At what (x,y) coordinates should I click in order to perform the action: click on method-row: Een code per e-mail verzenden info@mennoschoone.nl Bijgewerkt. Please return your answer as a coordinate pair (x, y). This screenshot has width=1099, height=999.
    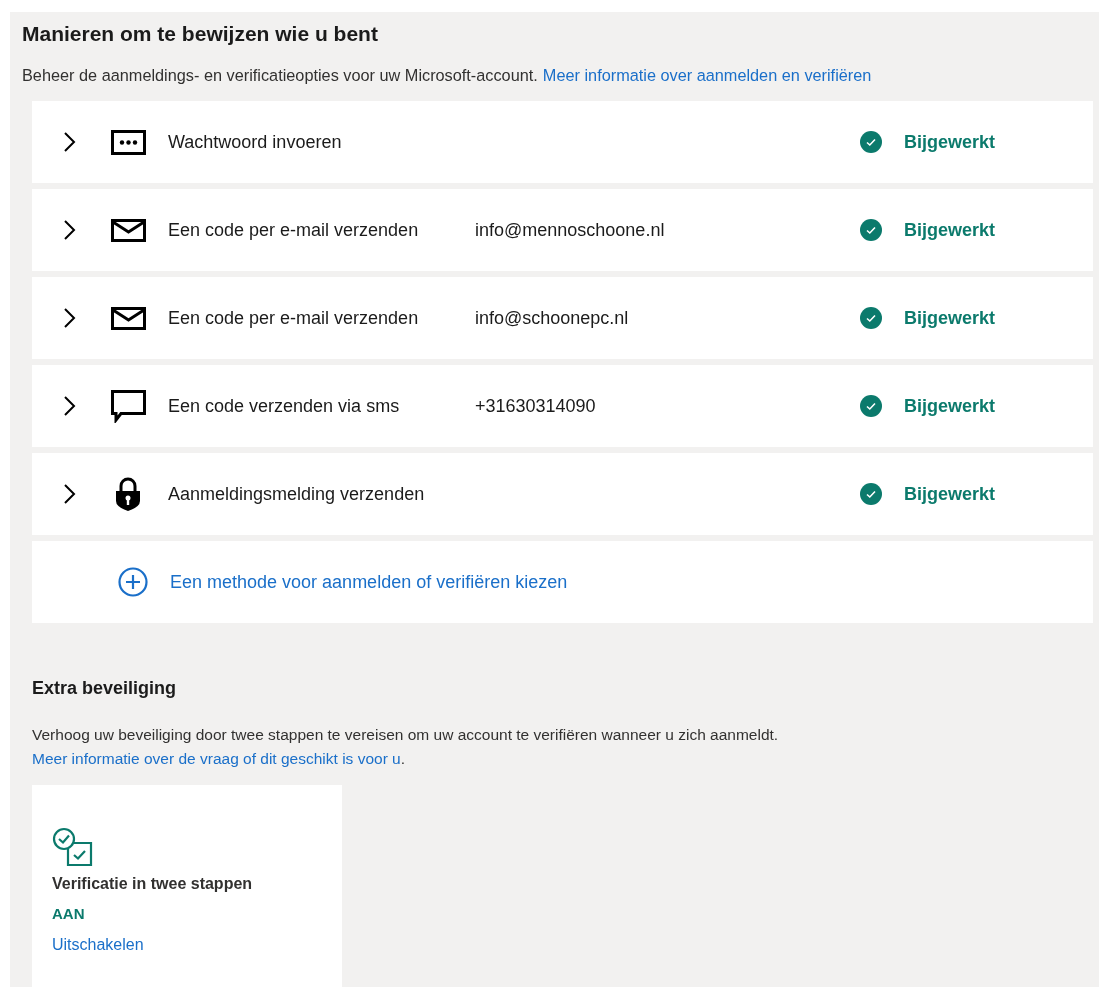
    Looking at the image, I should click on (562, 230).